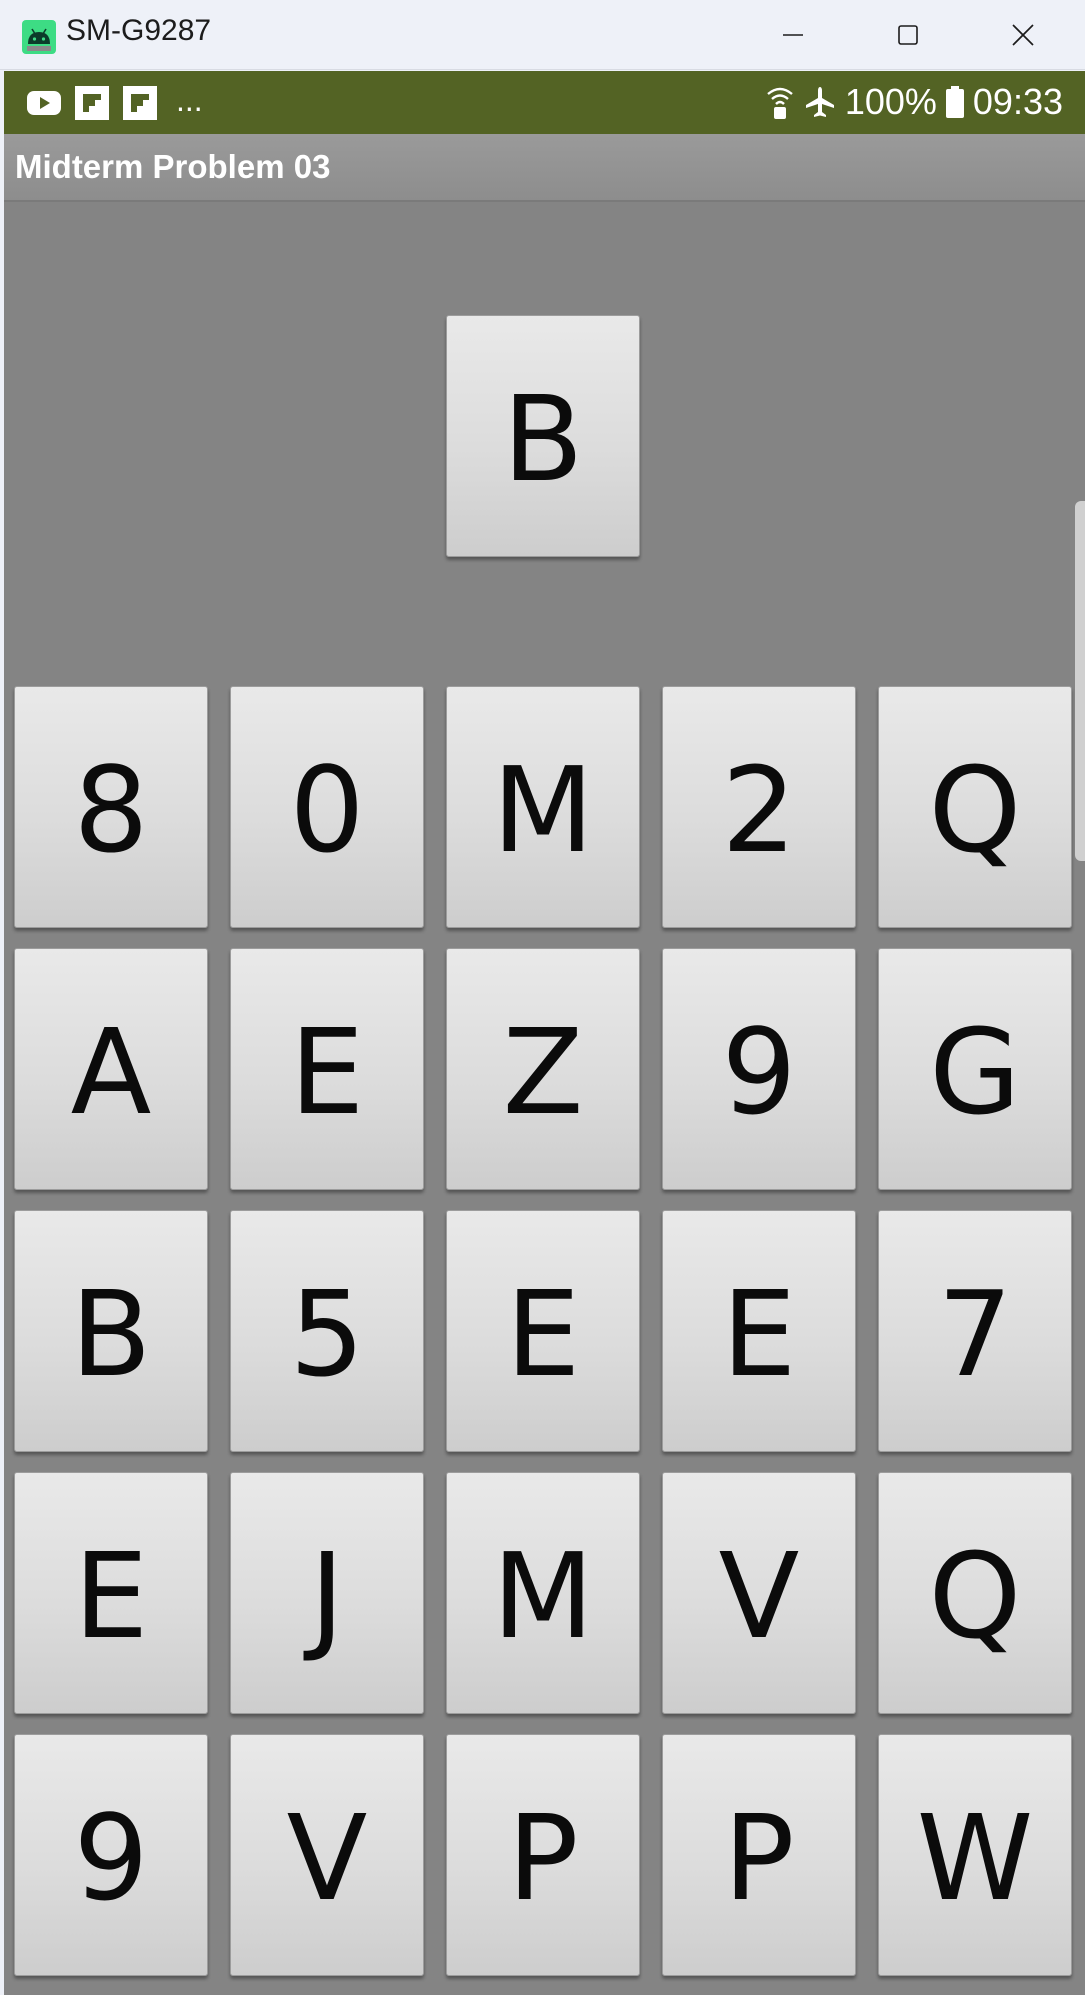  What do you see at coordinates (780, 103) in the screenshot?
I see `wifi-calling-icon` at bounding box center [780, 103].